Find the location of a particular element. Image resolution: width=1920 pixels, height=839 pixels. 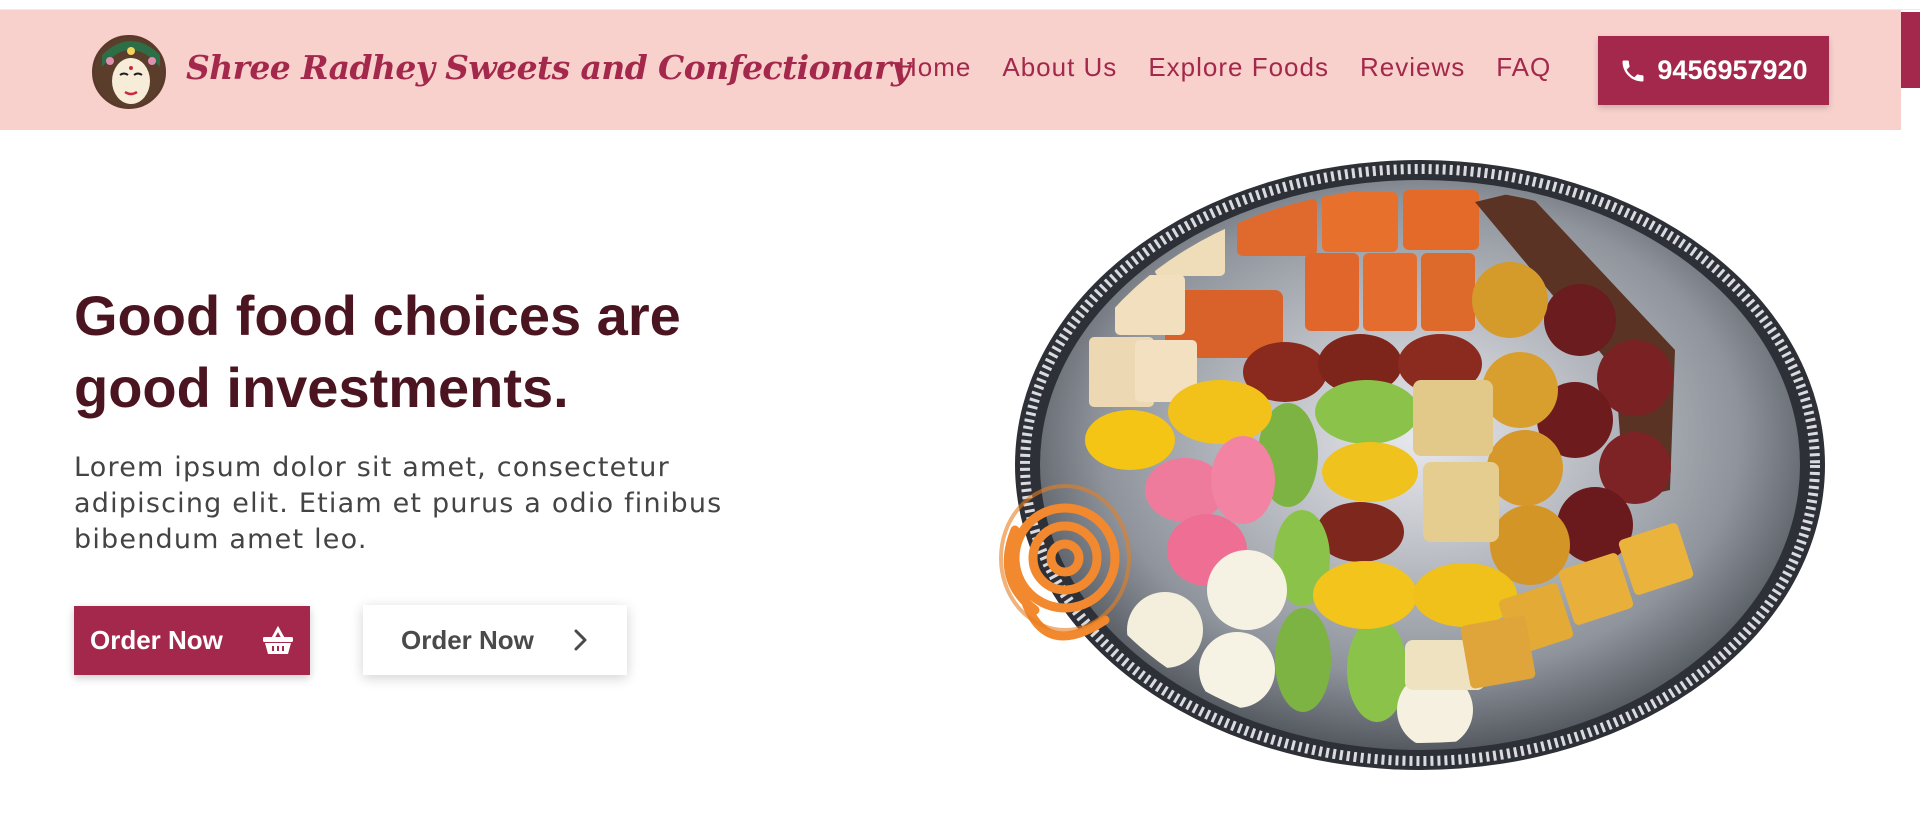

corner-accent is located at coordinates (1910, 50).